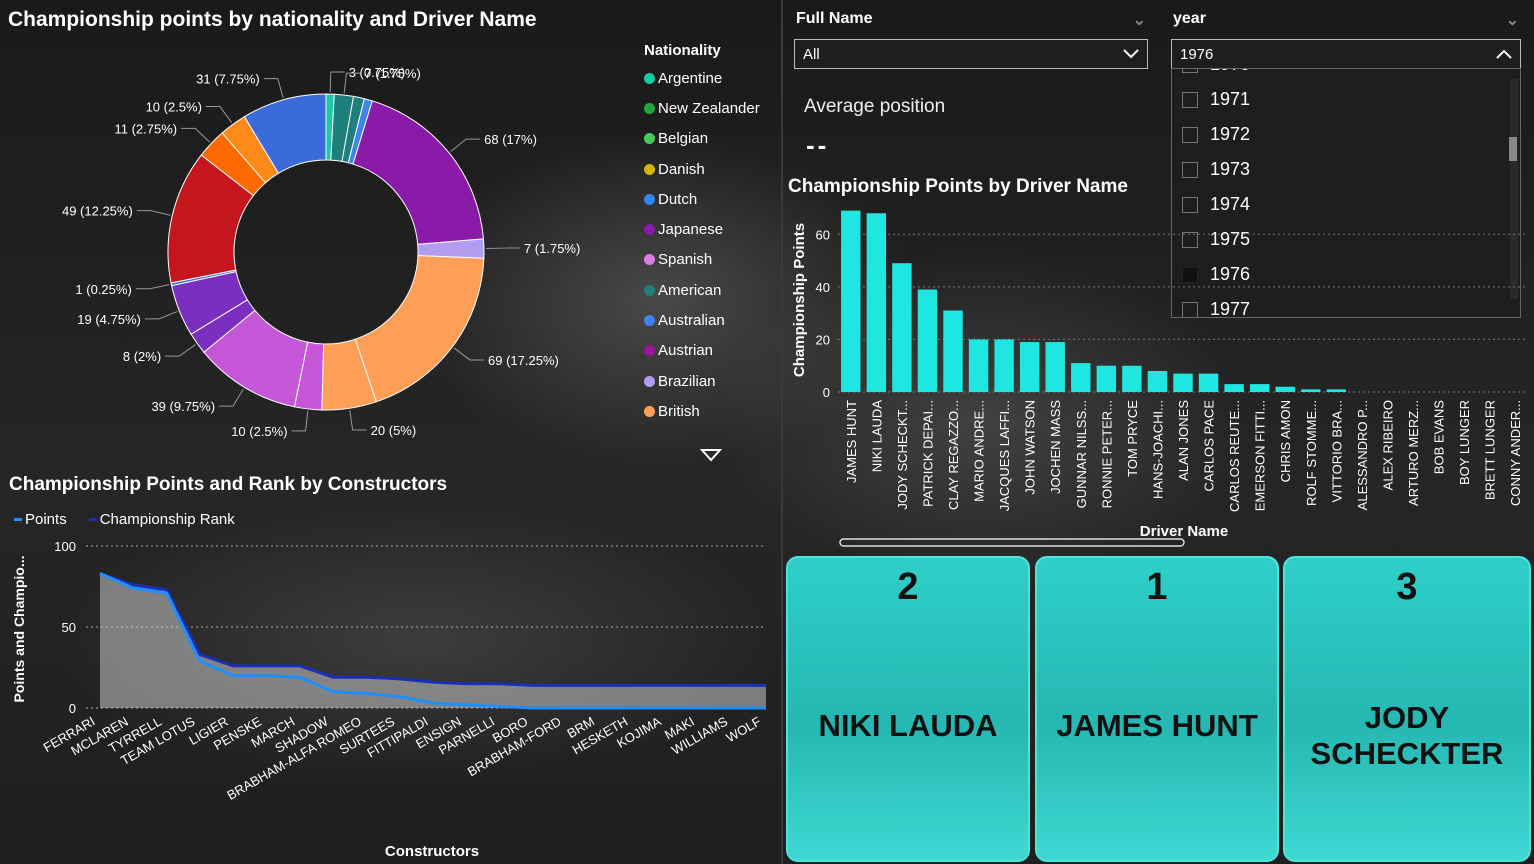 This screenshot has width=1534, height=864. Describe the element at coordinates (1346, 134) in the screenshot. I see `year-option: 1972` at that location.